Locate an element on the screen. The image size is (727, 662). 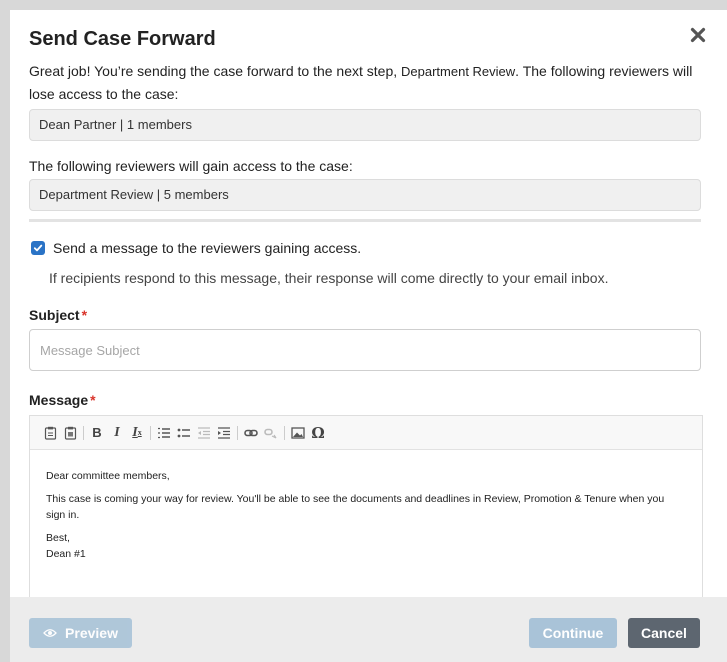
unlink-icon is located at coordinates (270, 433).